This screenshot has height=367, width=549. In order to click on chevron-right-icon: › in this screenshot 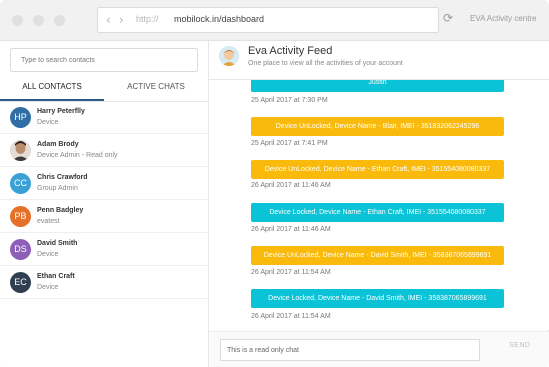, I will do `click(121, 20)`.